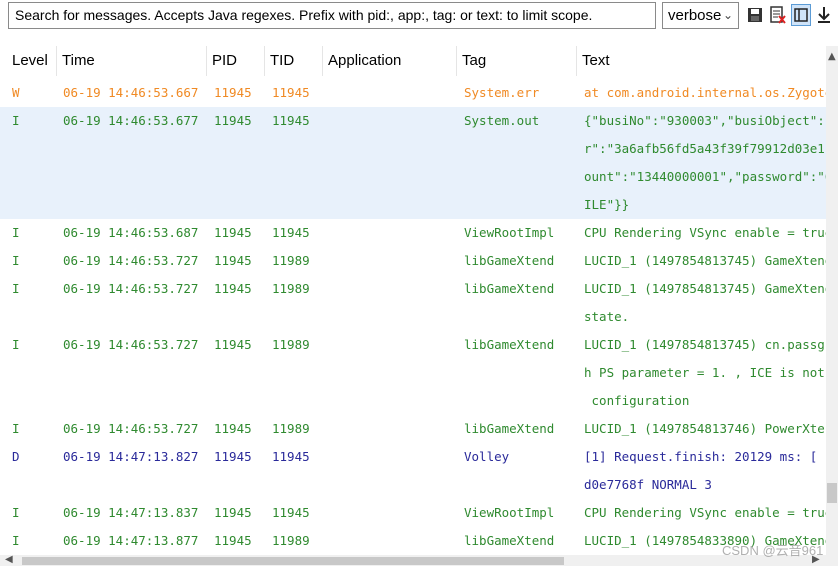 Image resolution: width=838 pixels, height=566 pixels. Describe the element at coordinates (705, 120) in the screenshot. I see `log-text-line: {"busiNo":"930003","busiObject":{"` at that location.